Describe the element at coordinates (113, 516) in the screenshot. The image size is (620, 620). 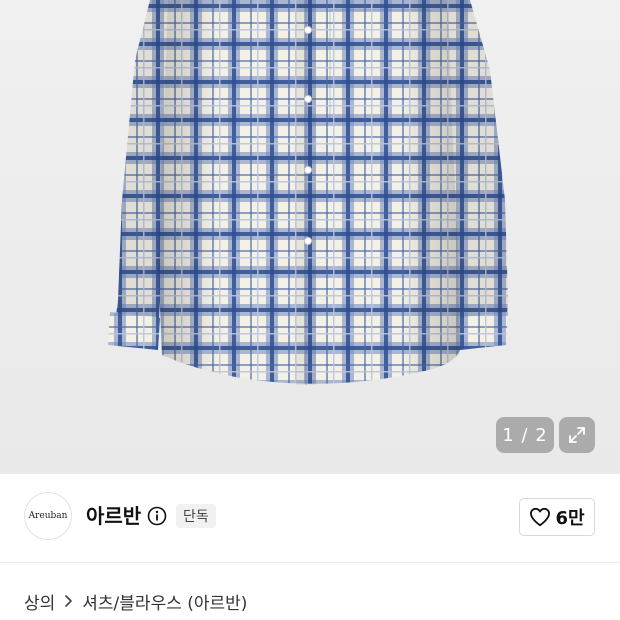
I see `brand-name: 아르반` at that location.